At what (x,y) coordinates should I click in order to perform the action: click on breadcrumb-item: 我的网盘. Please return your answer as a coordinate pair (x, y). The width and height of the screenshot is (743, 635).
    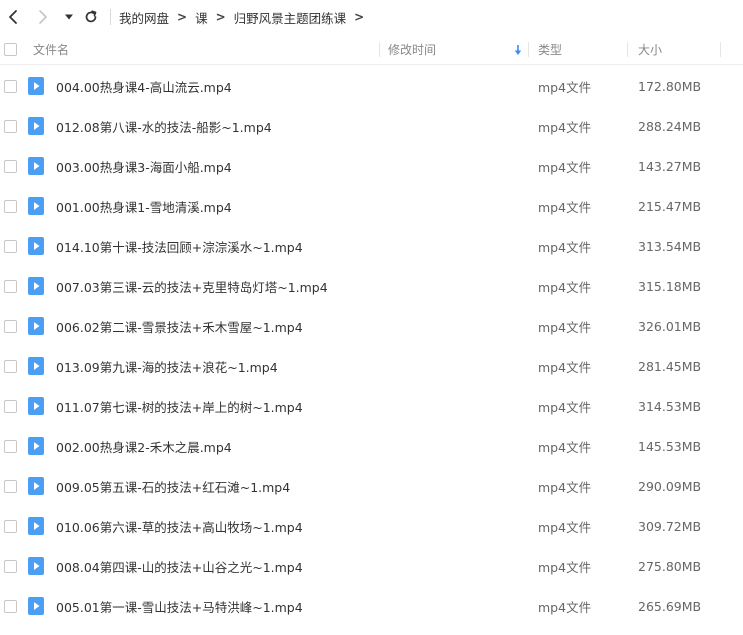
    Looking at the image, I should click on (144, 17).